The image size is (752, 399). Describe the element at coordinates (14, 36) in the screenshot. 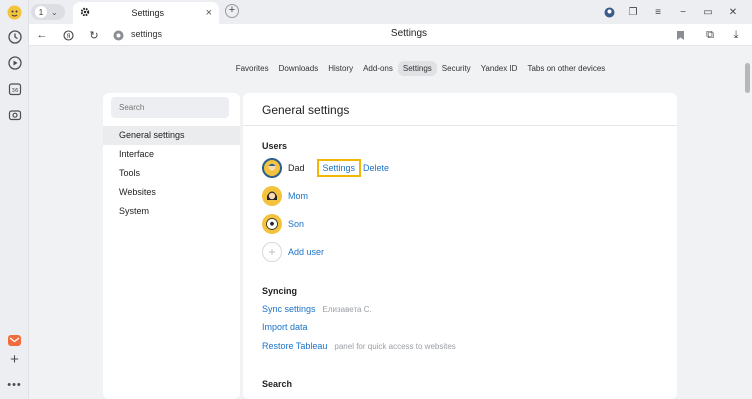

I see `history-clock-icon` at that location.